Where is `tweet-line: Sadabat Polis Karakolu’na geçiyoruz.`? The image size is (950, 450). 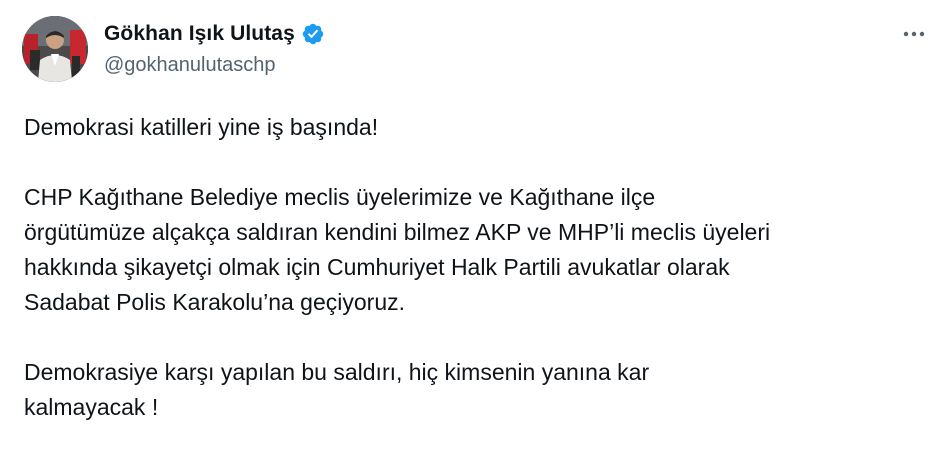
tweet-line: Sadabat Polis Karakolu’na geçiyoruz. is located at coordinates (215, 302).